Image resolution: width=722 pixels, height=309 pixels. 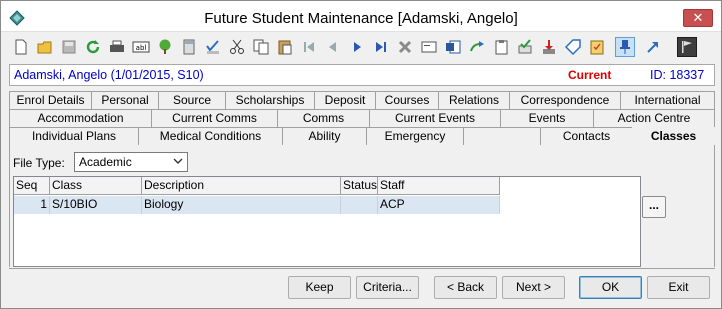 I want to click on keep-button: Keep, so click(x=319, y=287).